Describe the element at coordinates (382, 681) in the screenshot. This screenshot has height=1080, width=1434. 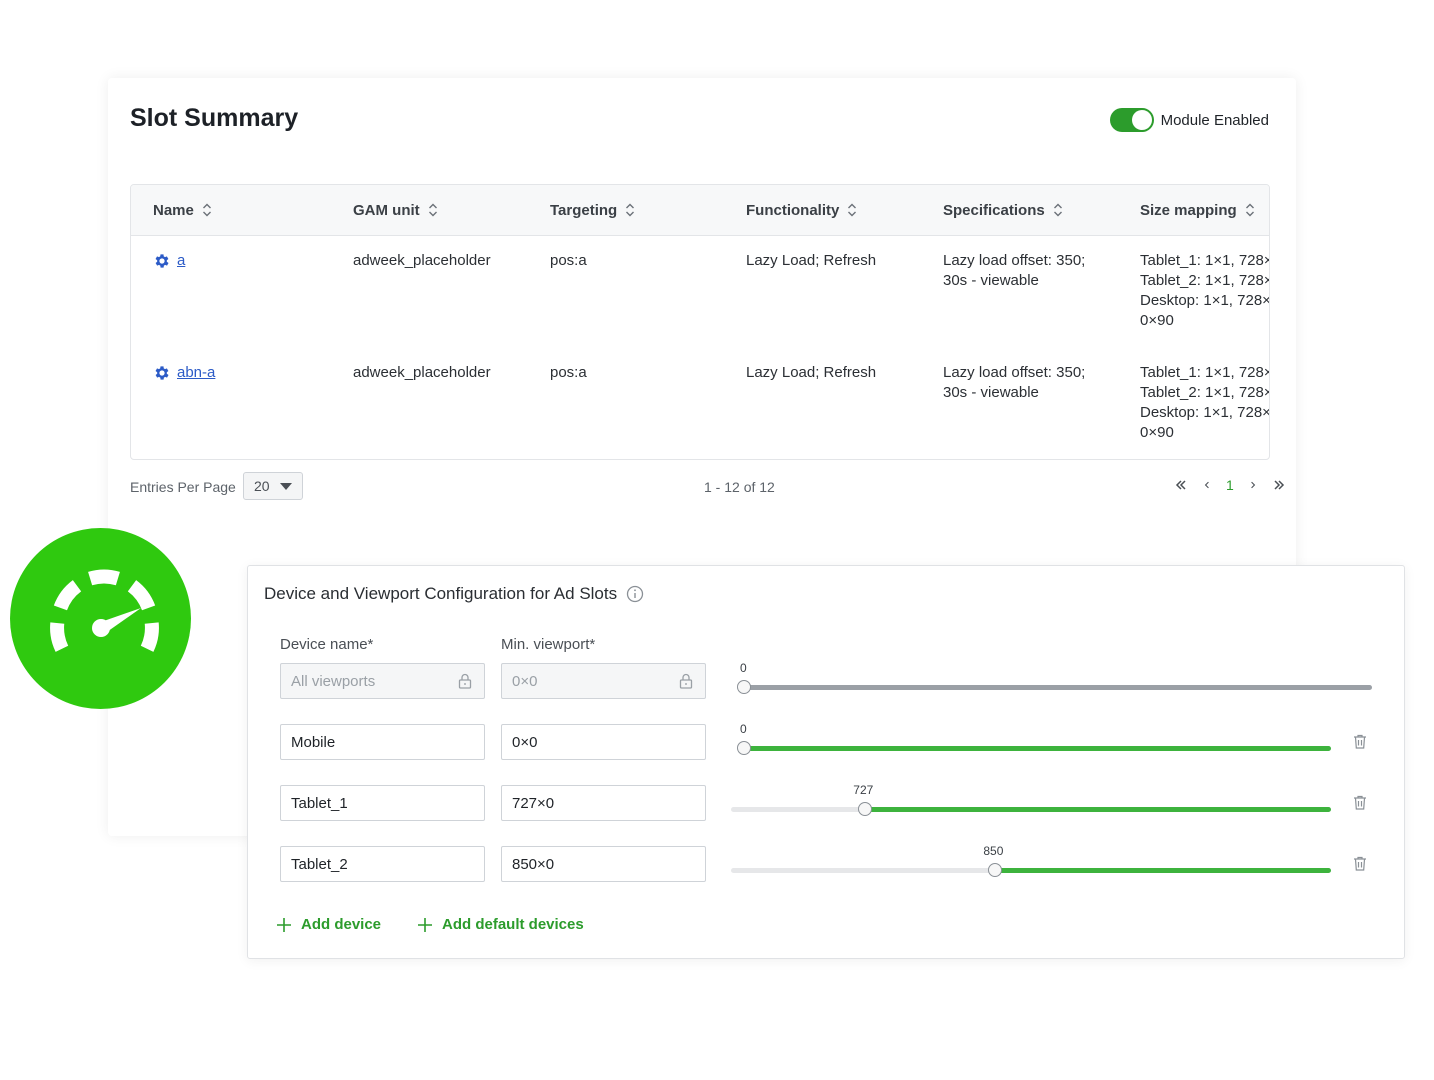
I see `device-name-field: All viewports` at that location.